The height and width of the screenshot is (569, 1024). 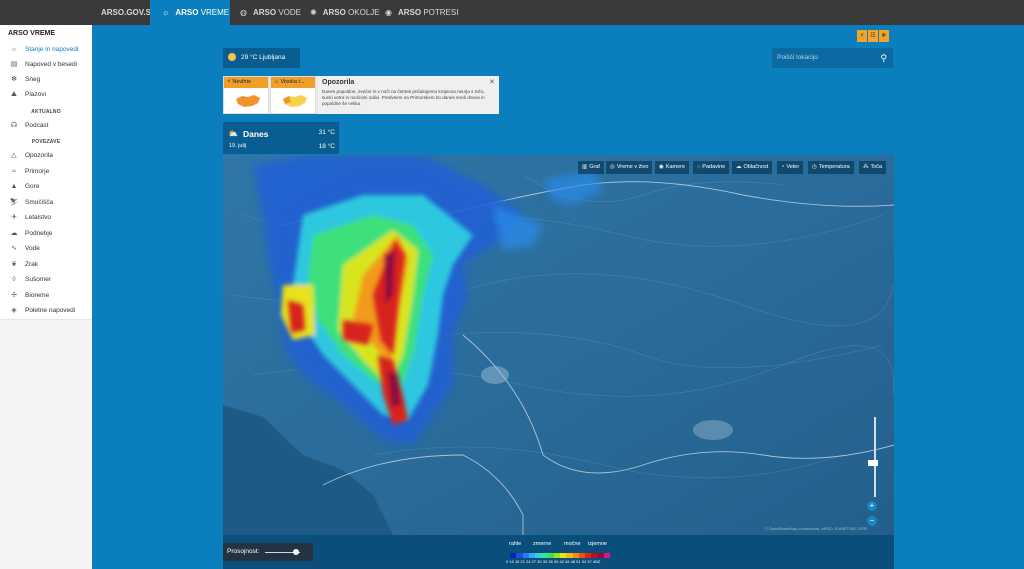 What do you see at coordinates (46, 112) in the screenshot?
I see `sidebar-section-aktualno: AKTUALNO` at bounding box center [46, 112].